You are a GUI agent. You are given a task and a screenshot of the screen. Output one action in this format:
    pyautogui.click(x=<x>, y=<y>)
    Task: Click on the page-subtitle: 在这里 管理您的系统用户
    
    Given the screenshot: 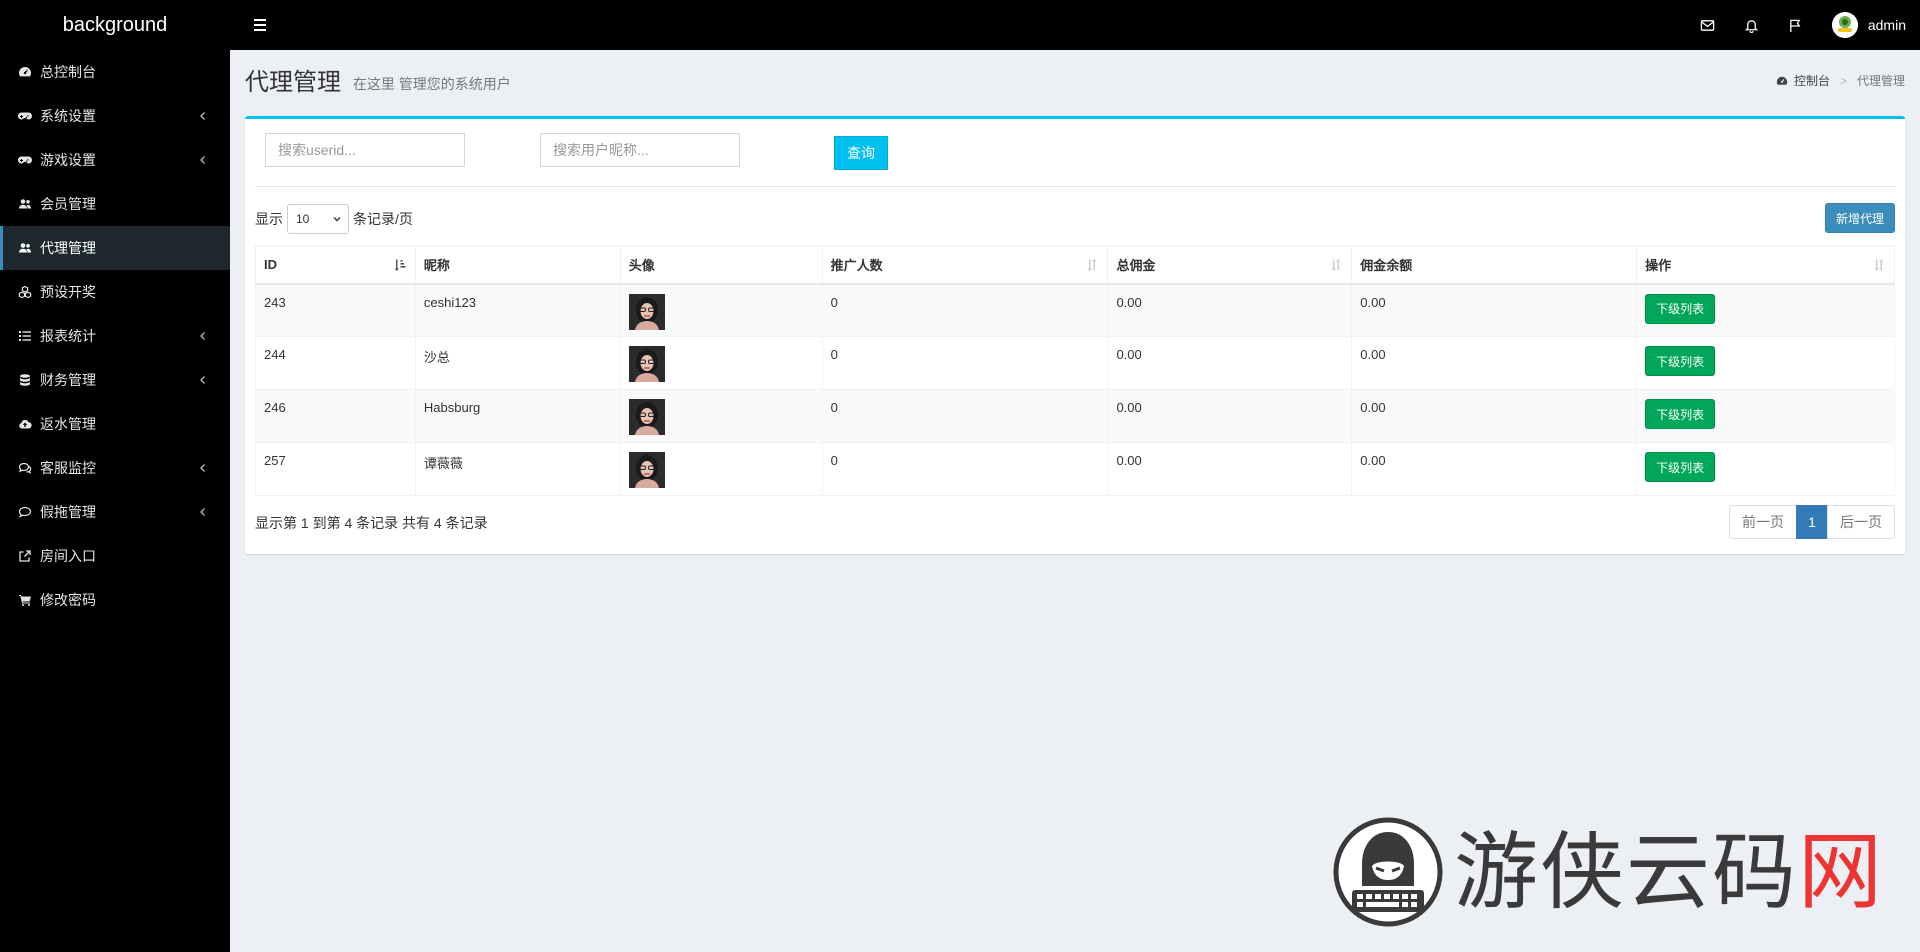 What is the action you would take?
    pyautogui.click(x=431, y=84)
    